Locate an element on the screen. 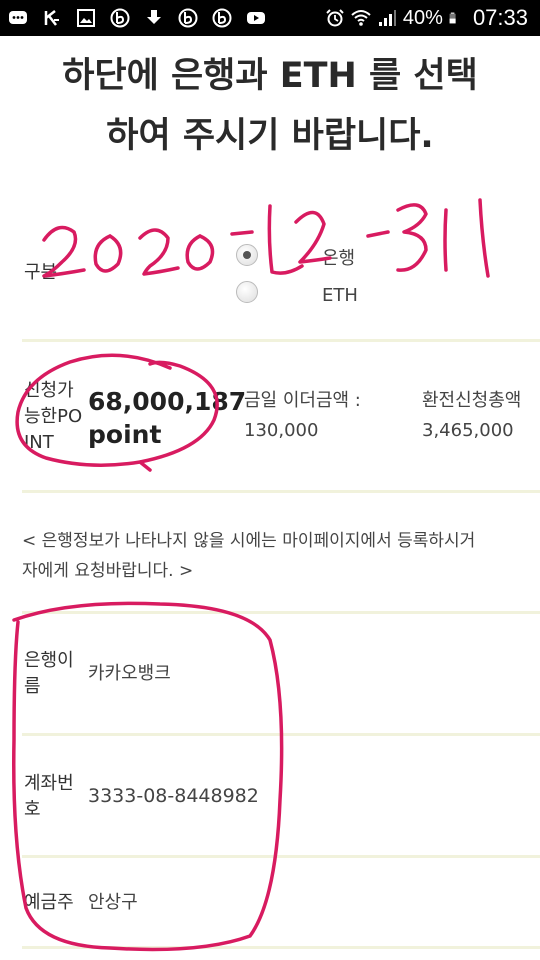 The width and height of the screenshot is (540, 960). account-number-label: 계좌번호 is located at coordinates (49, 796).